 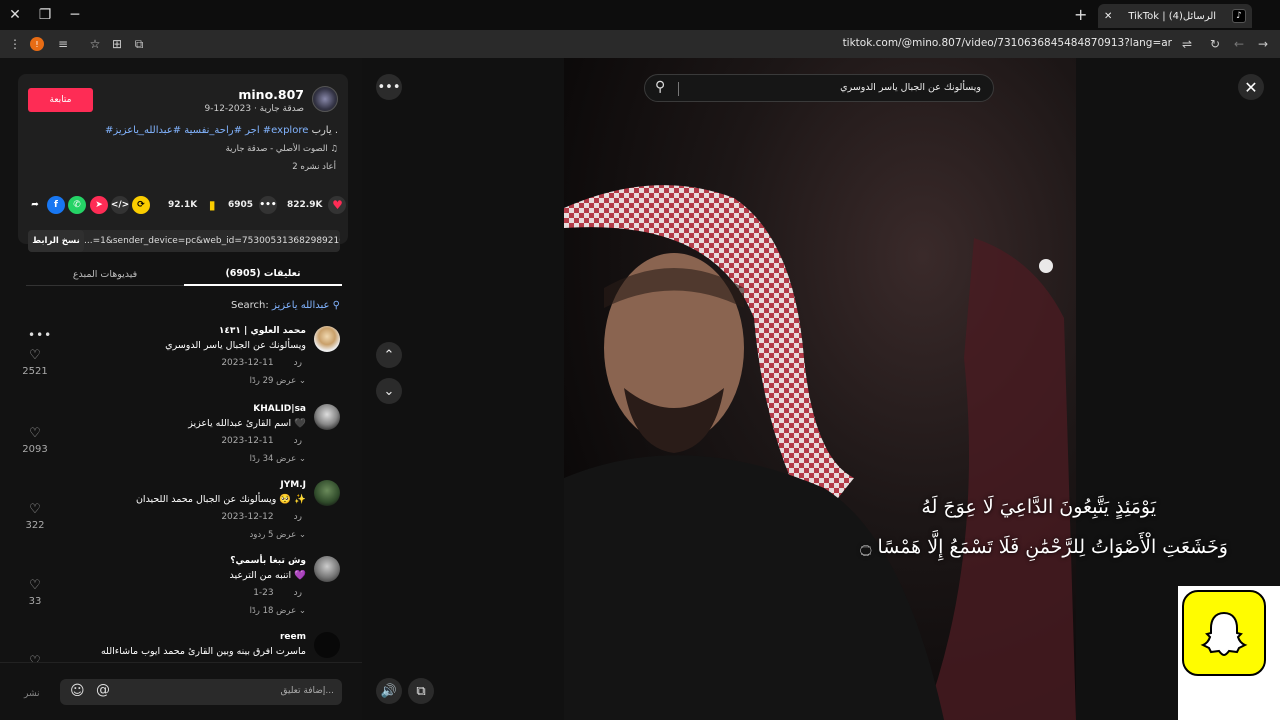 I want to click on window-close-icon: ✕, so click(x=15, y=15).